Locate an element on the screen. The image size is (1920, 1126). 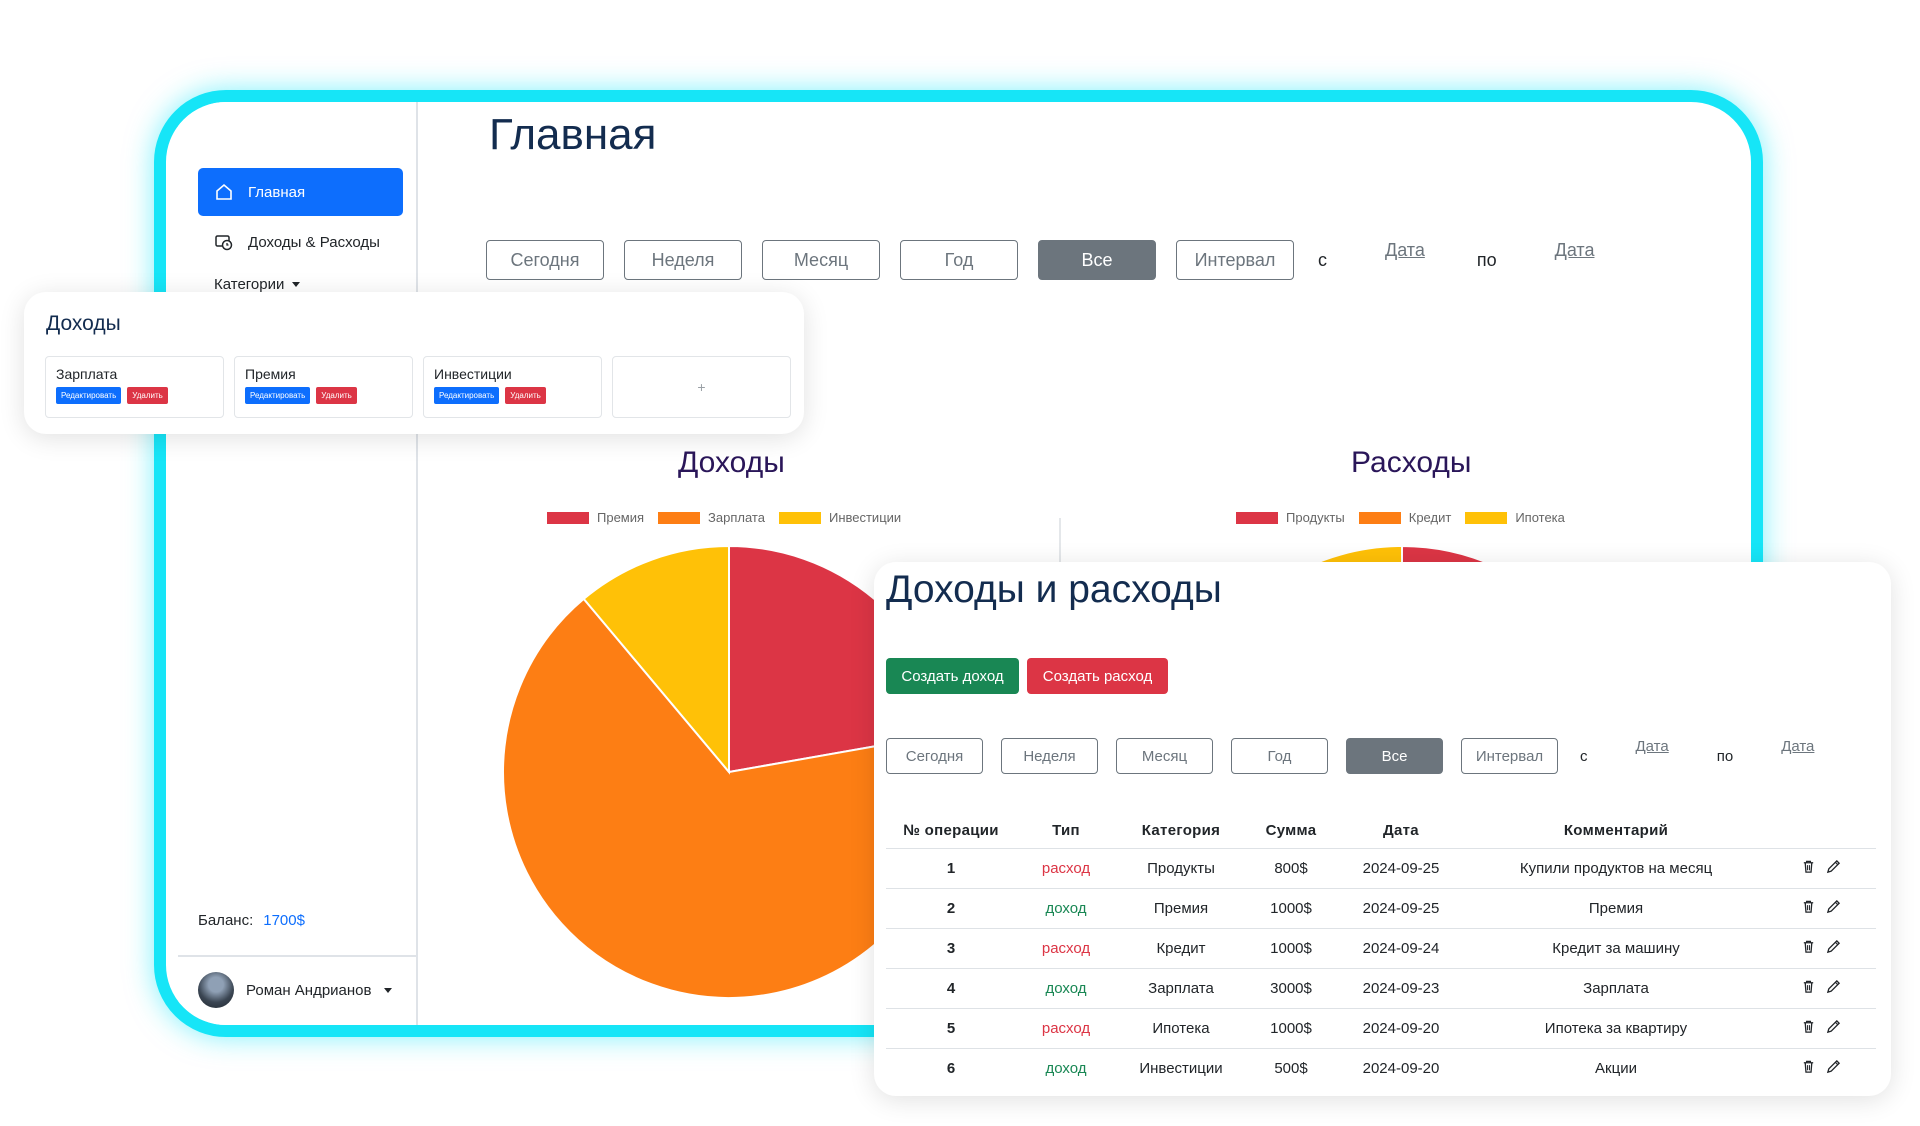
filter-button: Интервал is located at coordinates (1509, 756).